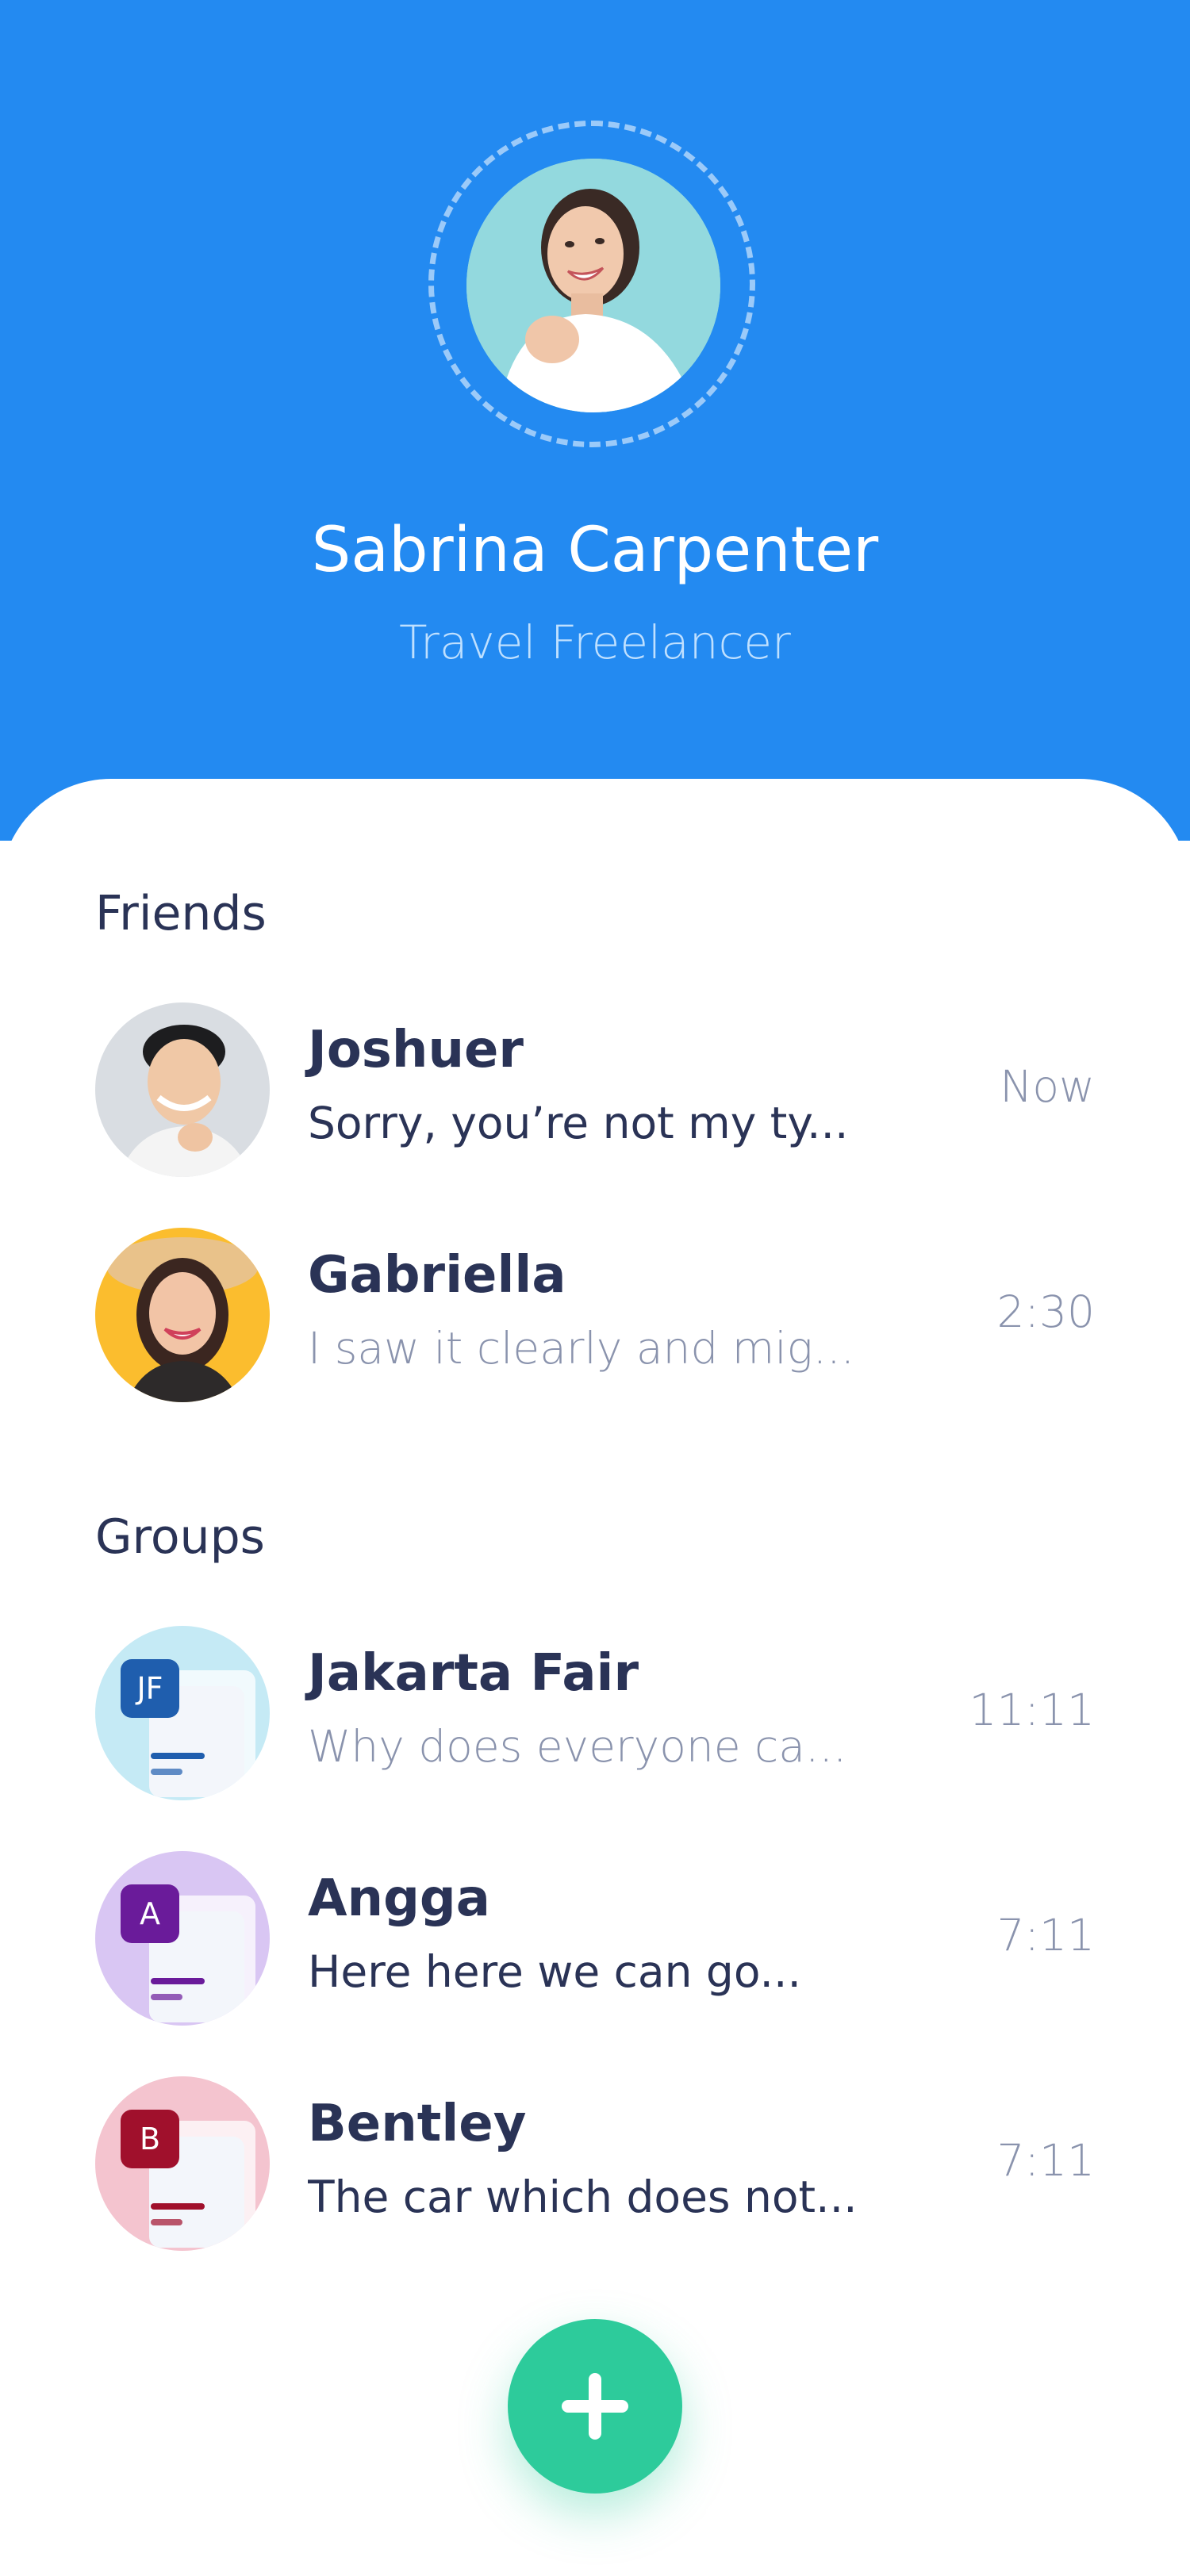 This screenshot has width=1190, height=2576. Describe the element at coordinates (182, 1938) in the screenshot. I see `group-avatar: A` at that location.